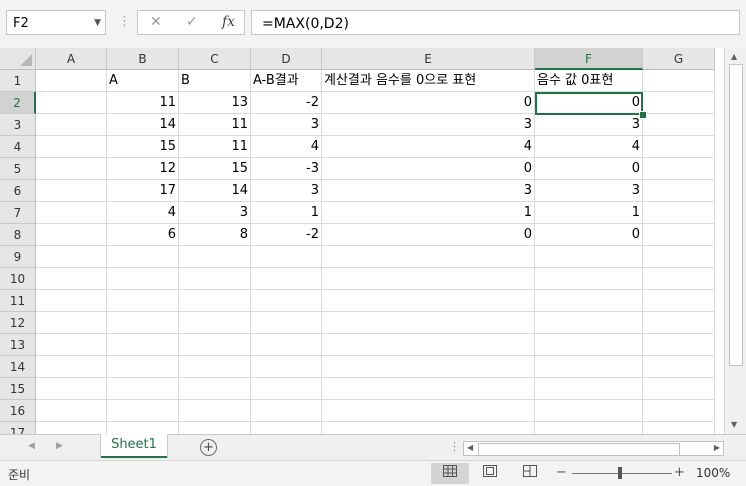 The image size is (746, 486). Describe the element at coordinates (589, 428) in the screenshot. I see `cell-f17` at that location.